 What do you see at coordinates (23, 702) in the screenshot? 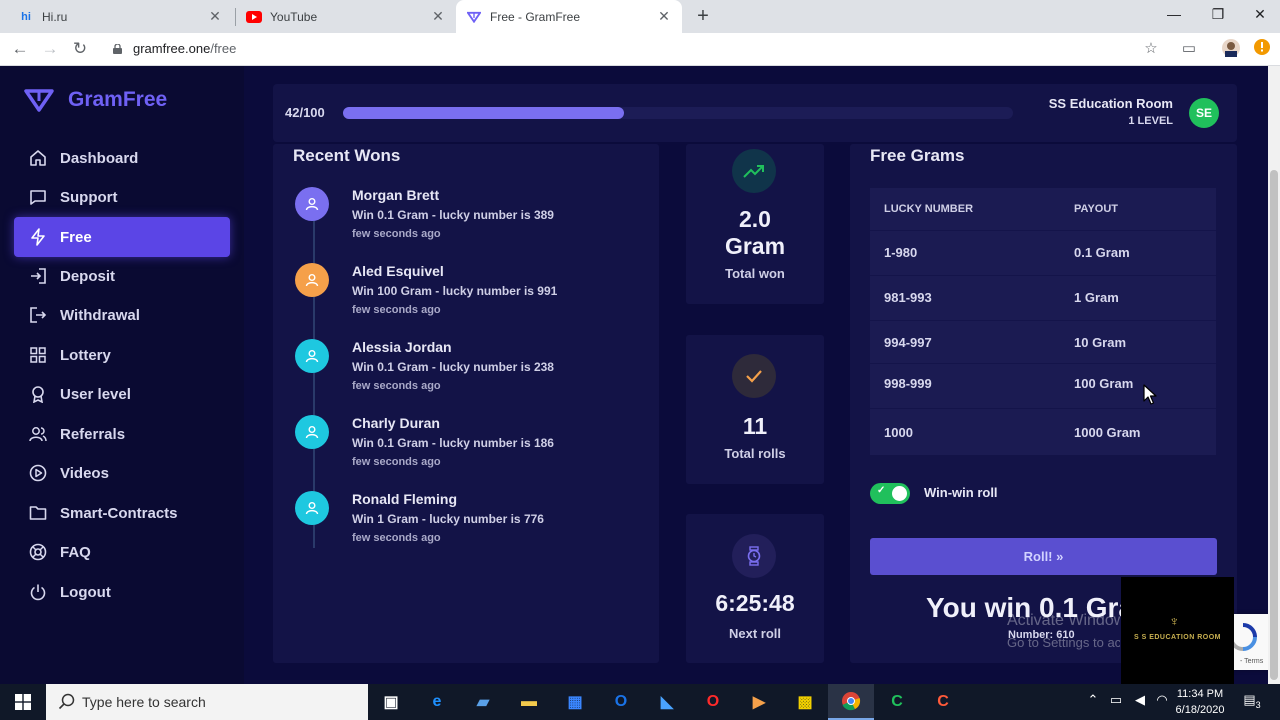
I see `windows-start-icon` at bounding box center [23, 702].